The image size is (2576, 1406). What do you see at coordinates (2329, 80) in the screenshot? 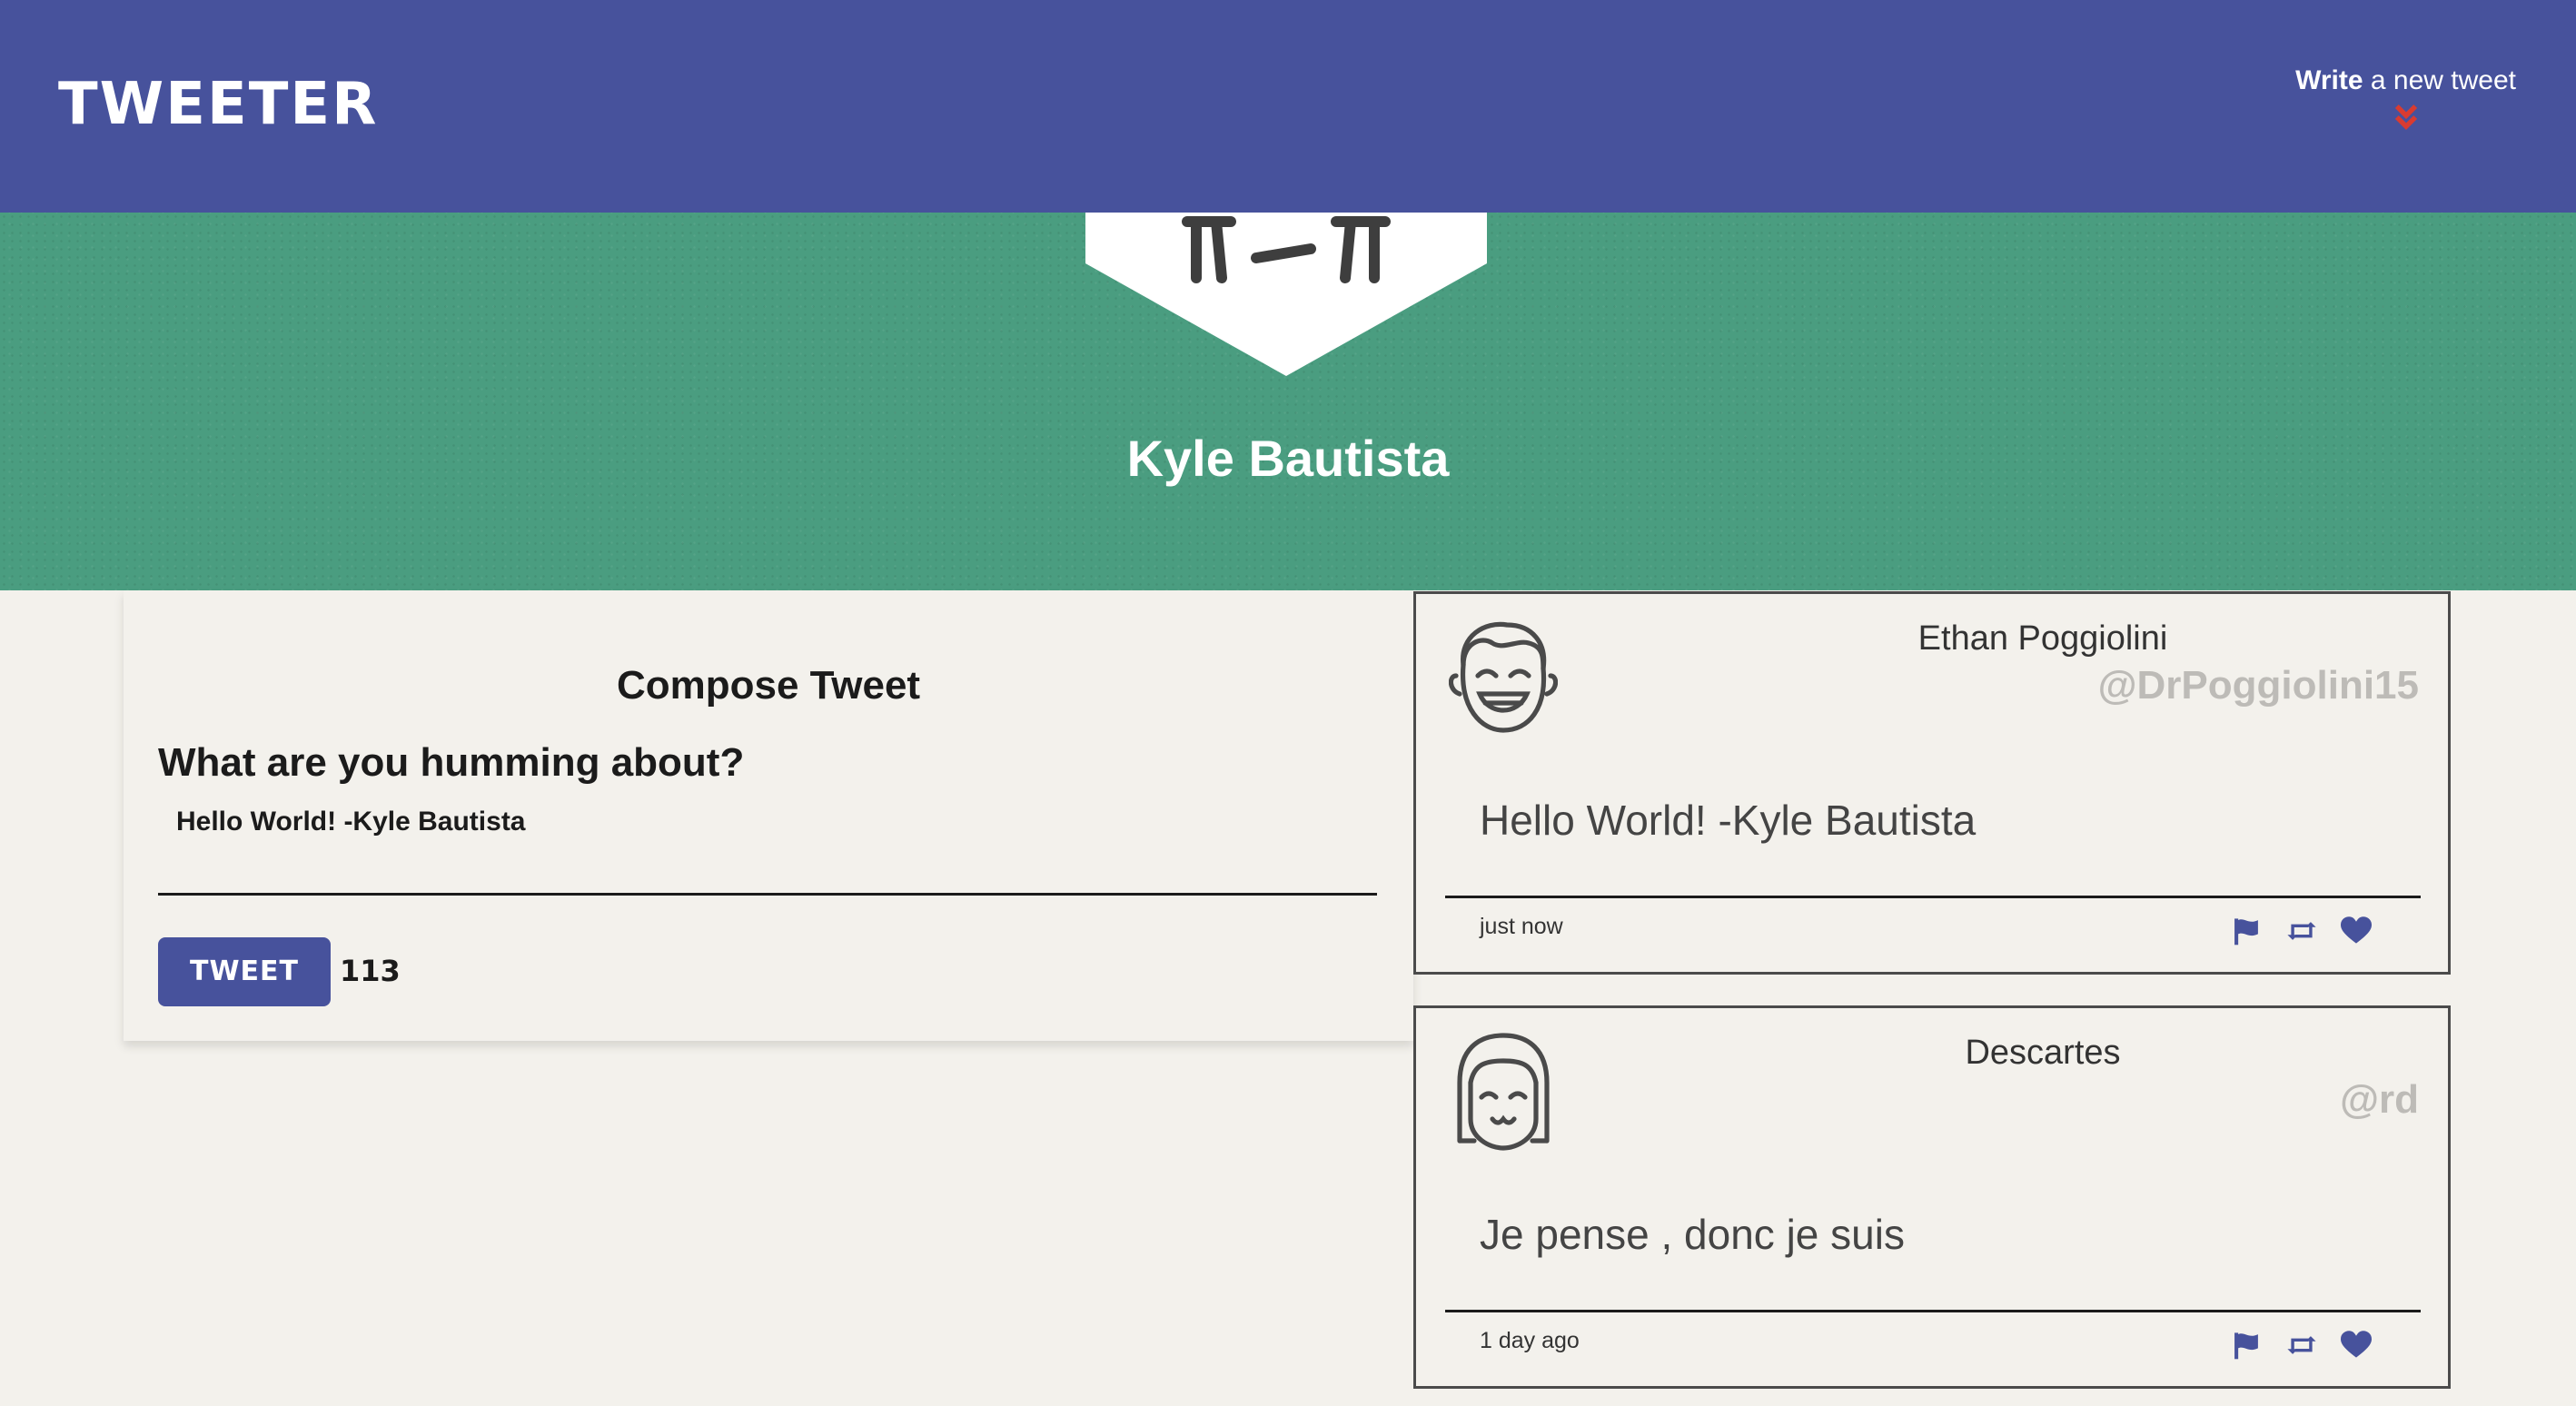
I see `write-label: Write` at bounding box center [2329, 80].